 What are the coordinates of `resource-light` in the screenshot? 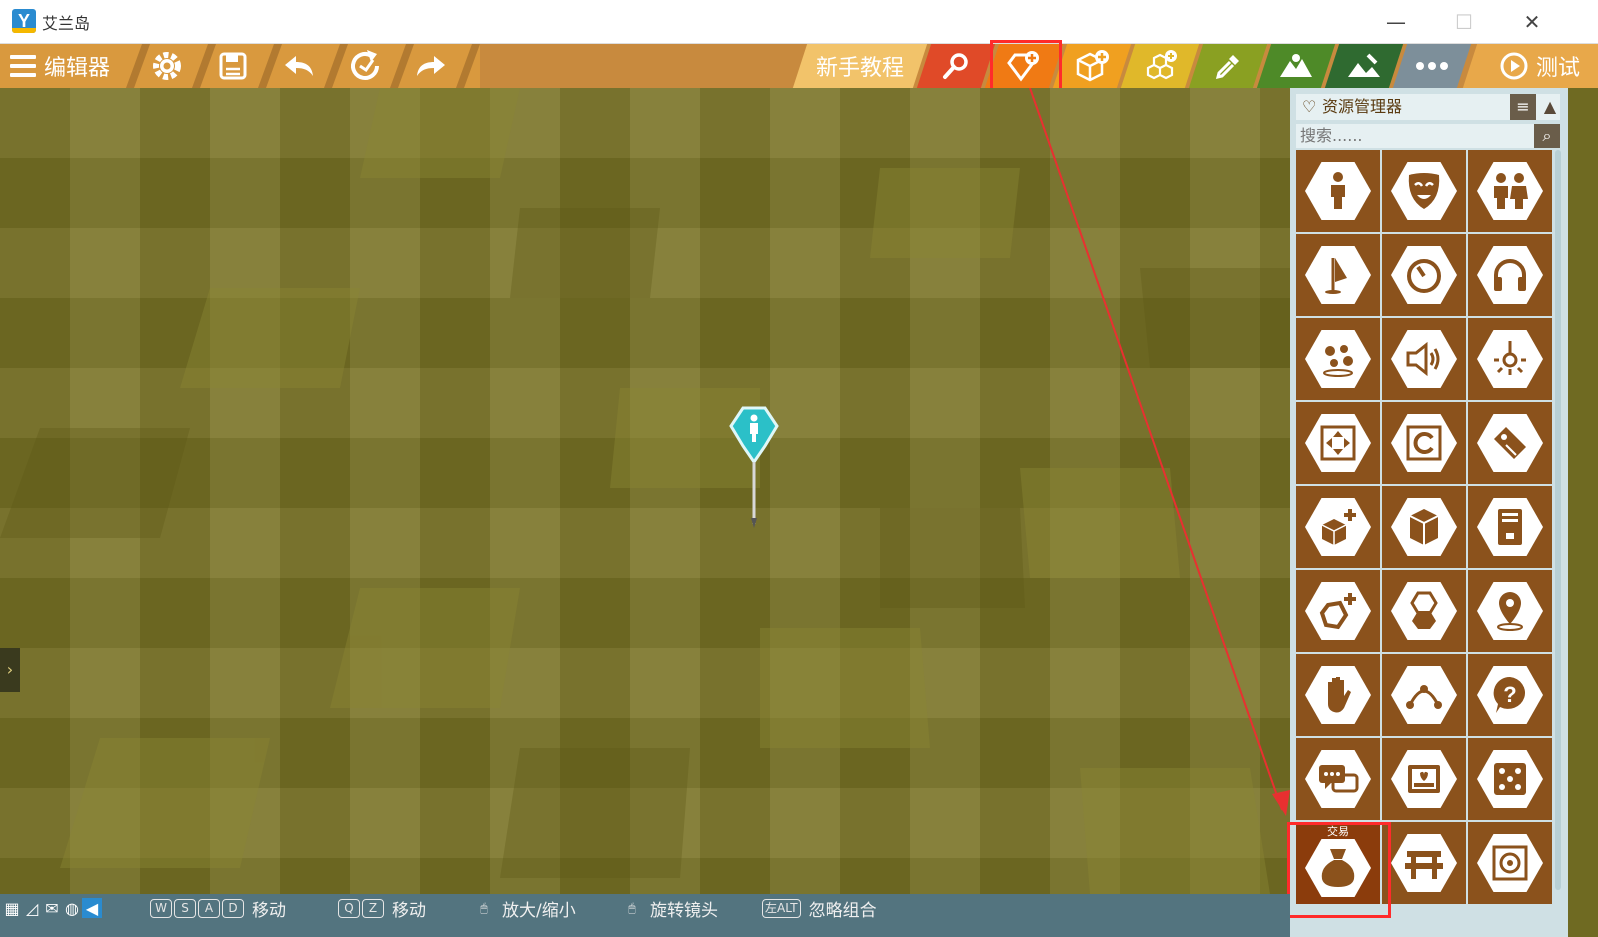 It's located at (1510, 359).